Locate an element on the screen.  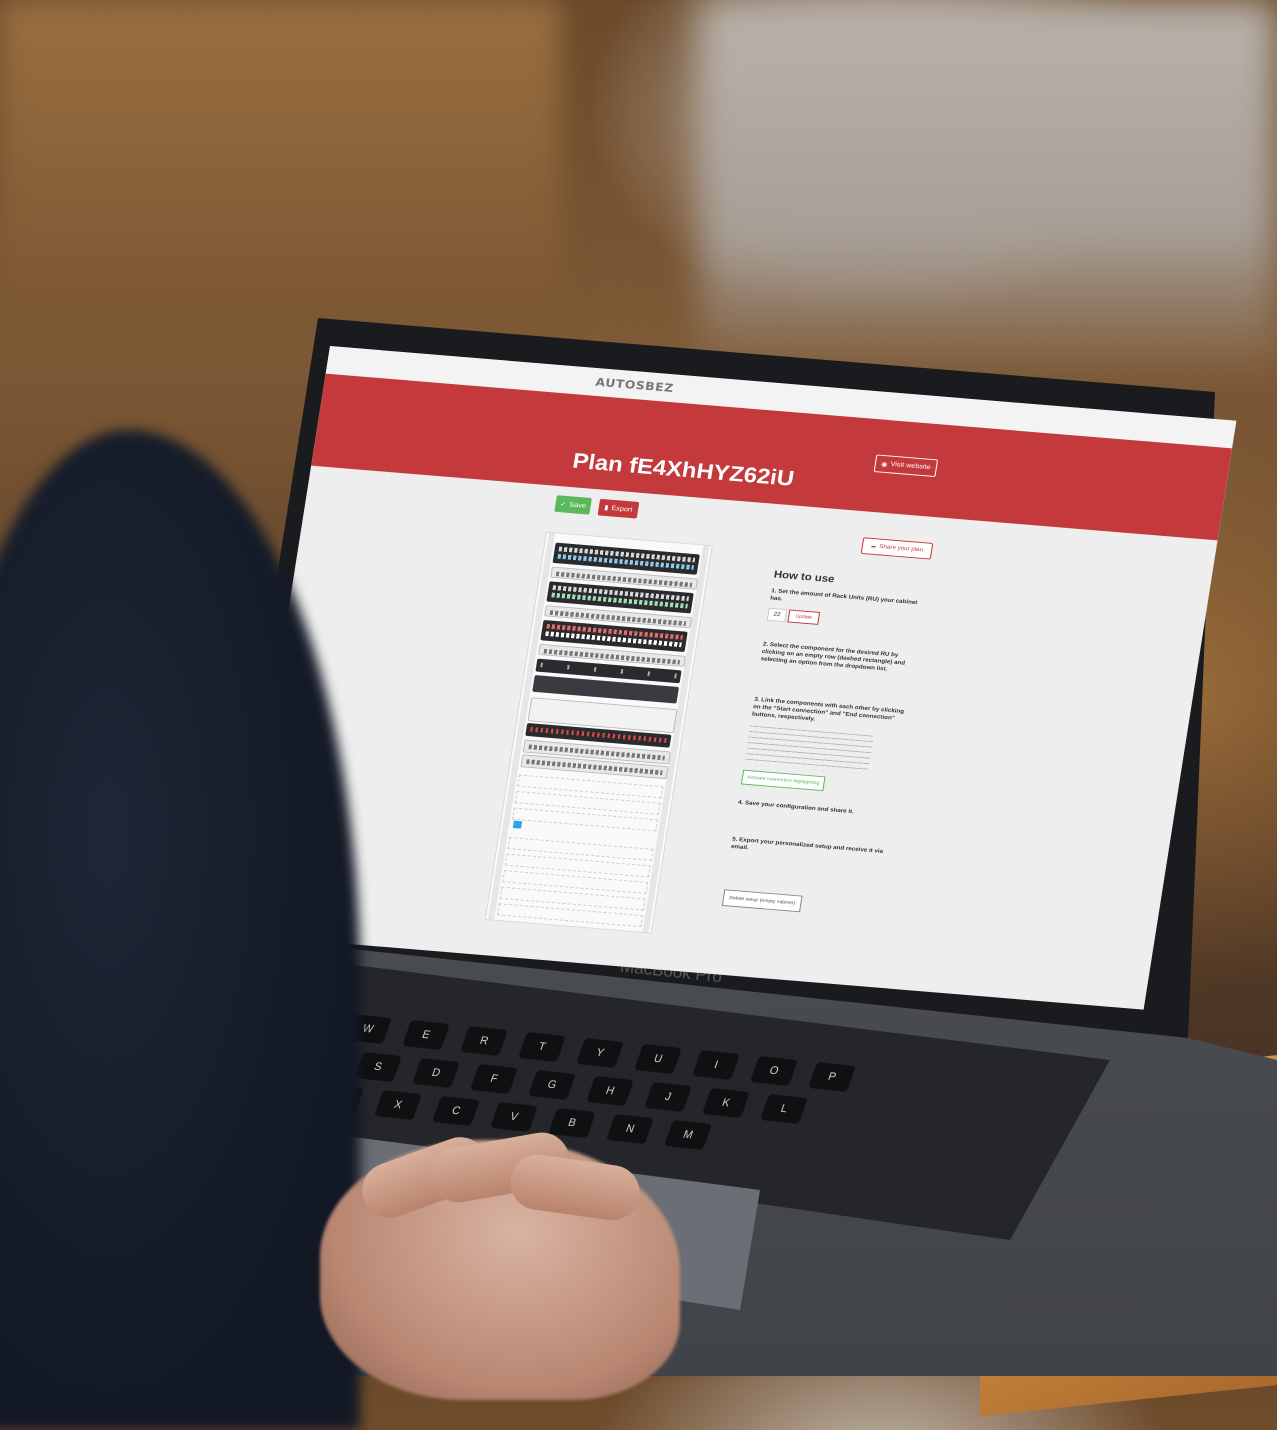
export-label: Export is located at coordinates (622, 509).